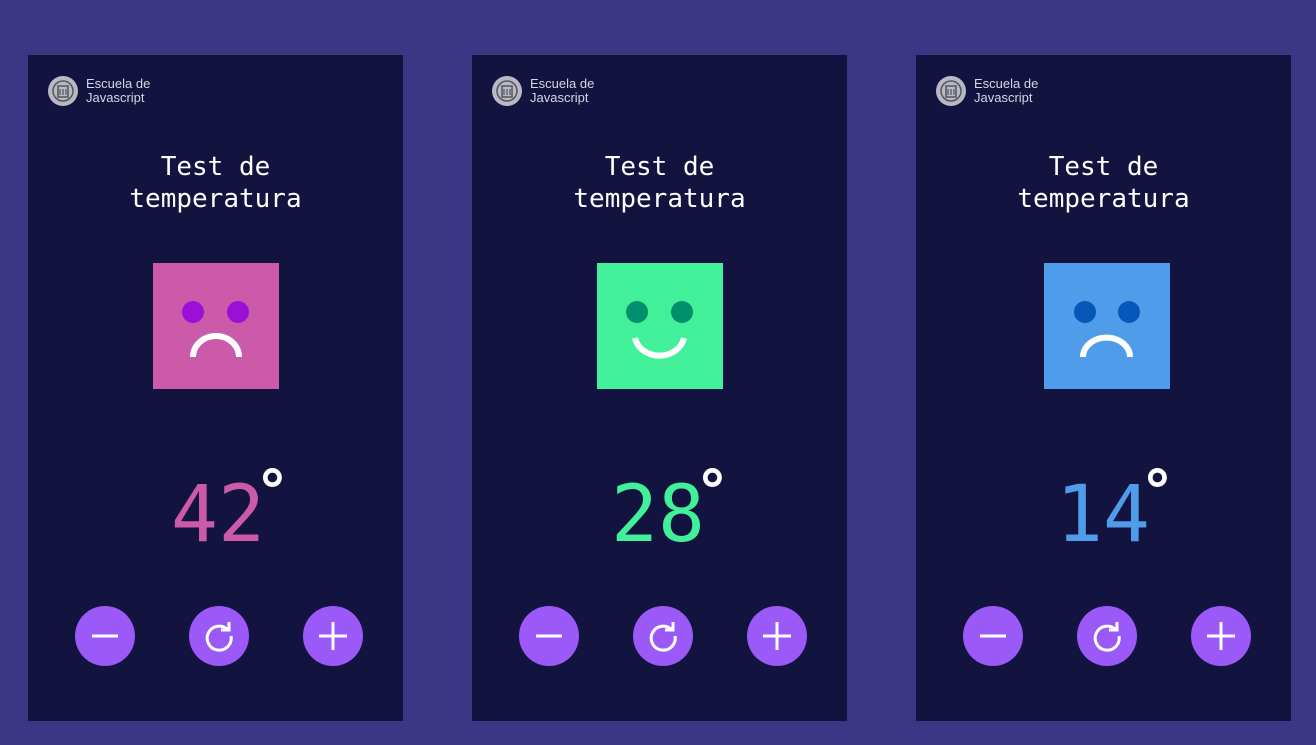 The image size is (1316, 745). I want to click on temperature-value: 14, so click(1103, 515).